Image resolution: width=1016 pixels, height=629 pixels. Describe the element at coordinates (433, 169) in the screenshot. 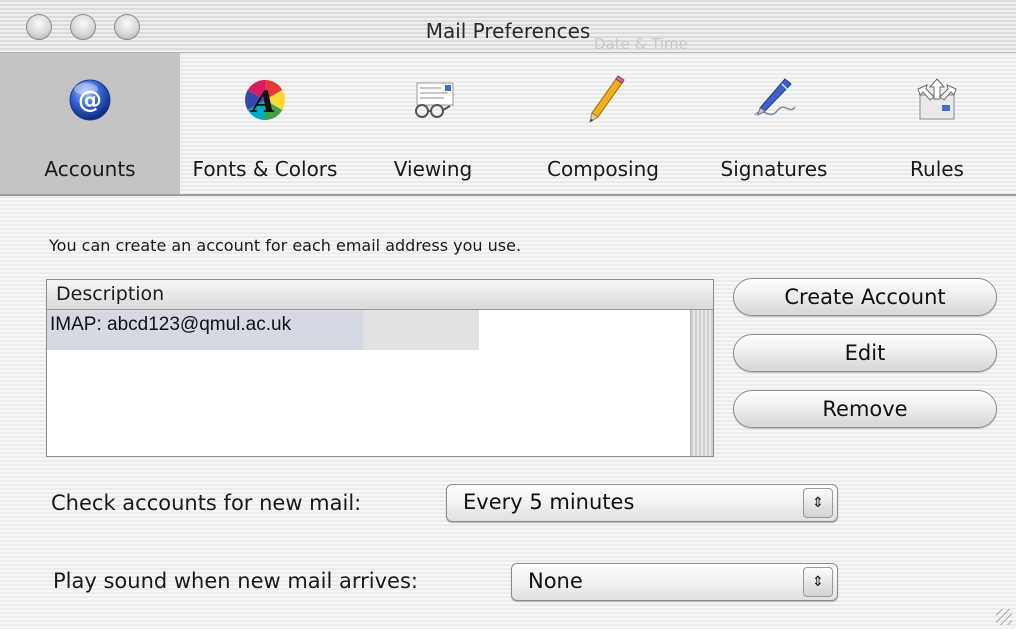

I see `tab-label: Viewing` at that location.